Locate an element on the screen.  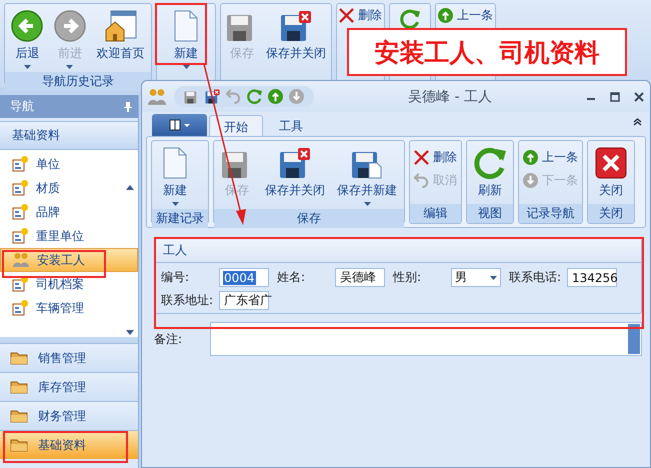
field-label: 联系电话: is located at coordinates (535, 277).